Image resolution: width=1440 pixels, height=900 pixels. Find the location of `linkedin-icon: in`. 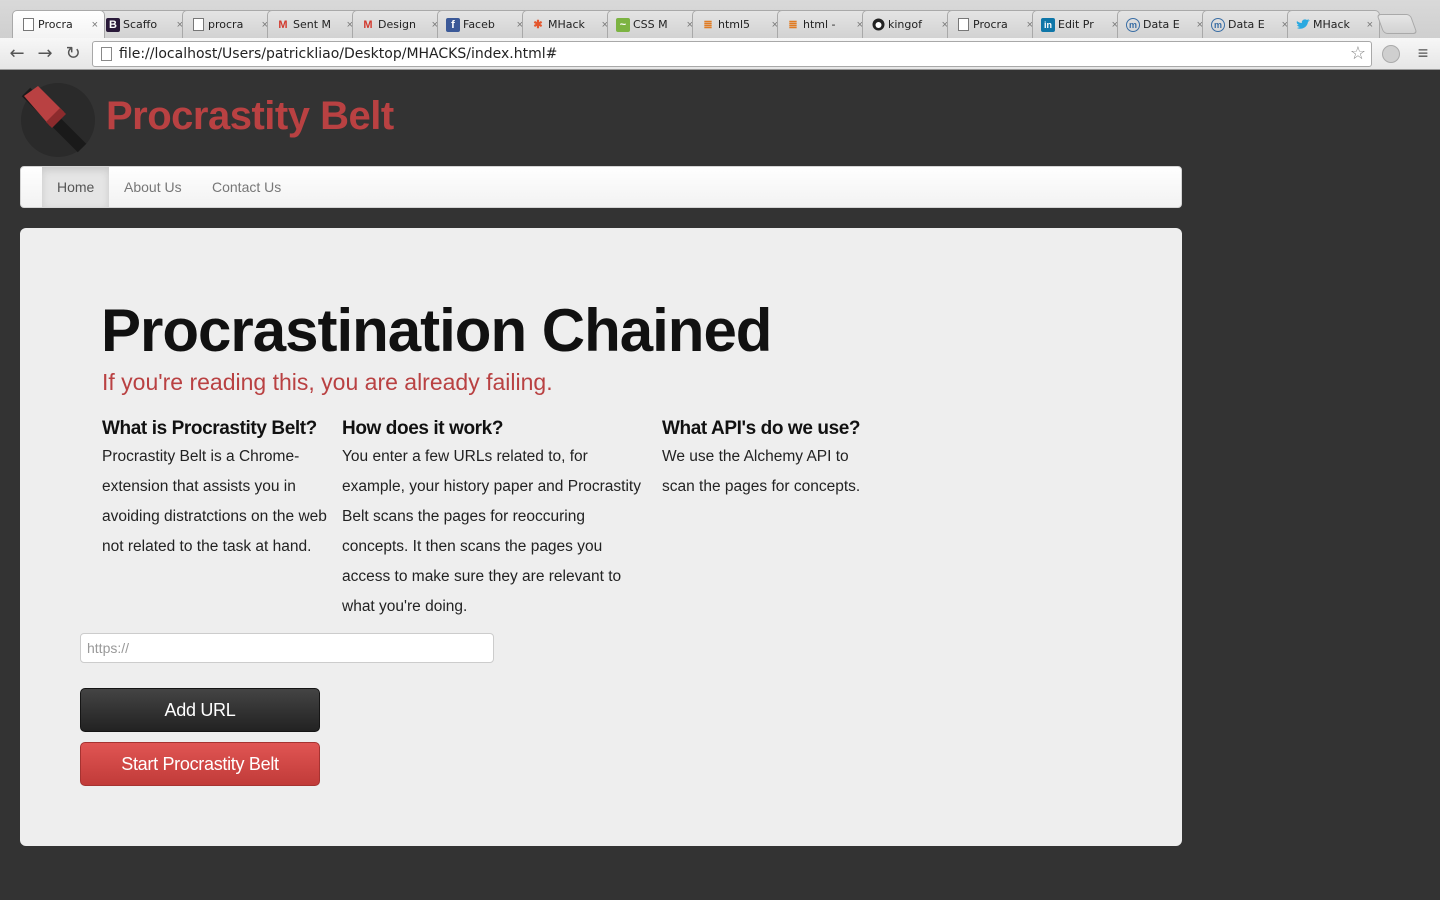

linkedin-icon: in is located at coordinates (1048, 24).